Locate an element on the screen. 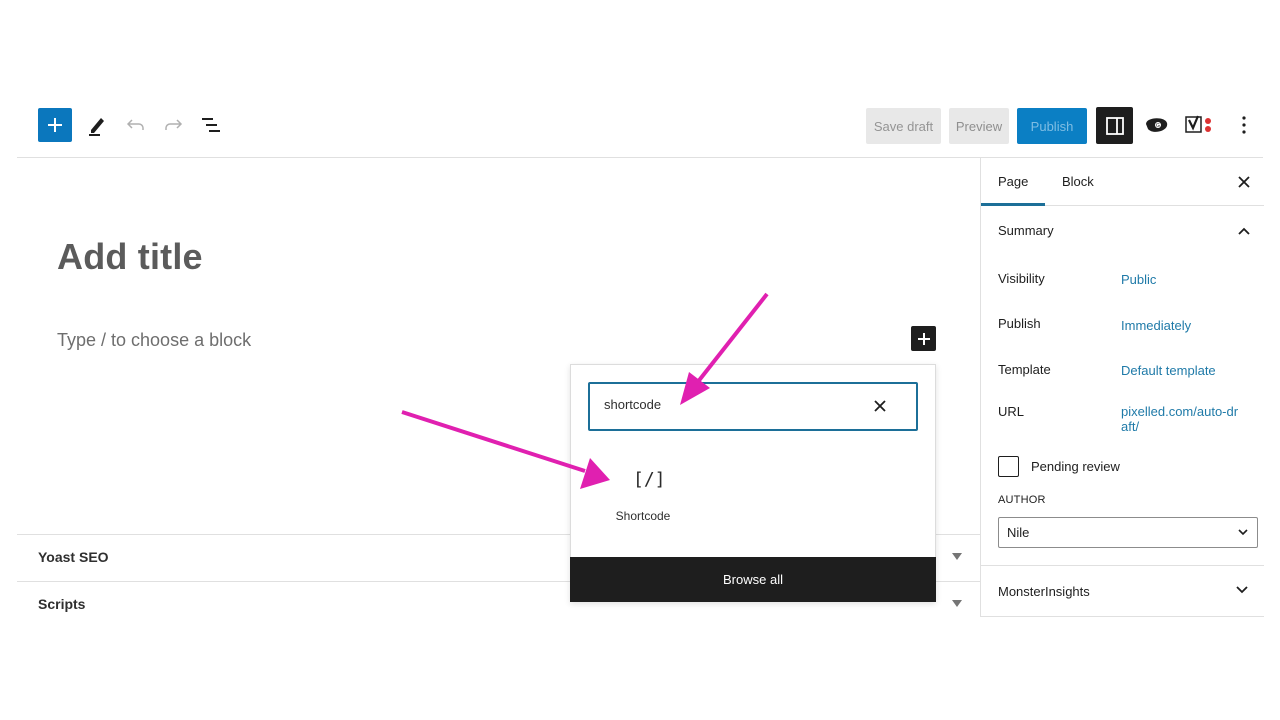  monsterinsights-panel-title: MonsterInsights is located at coordinates (1044, 591).